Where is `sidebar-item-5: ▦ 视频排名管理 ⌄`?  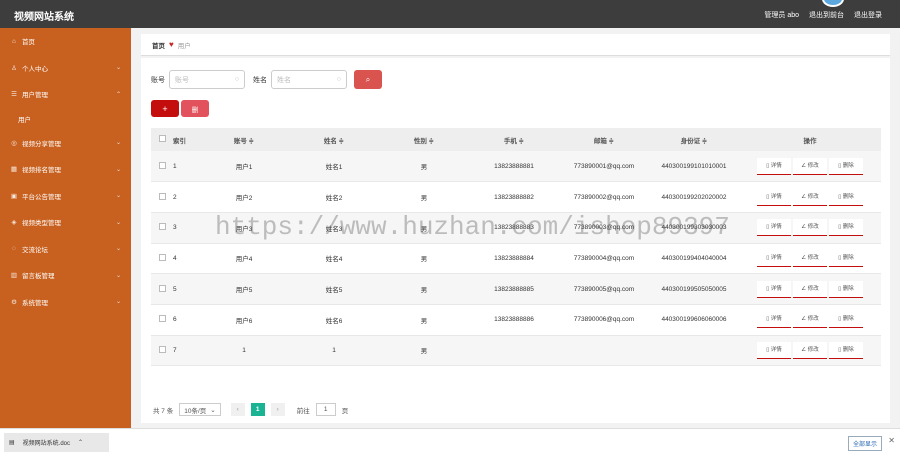 sidebar-item-5: ▦ 视频排名管理 ⌄ is located at coordinates (65, 169).